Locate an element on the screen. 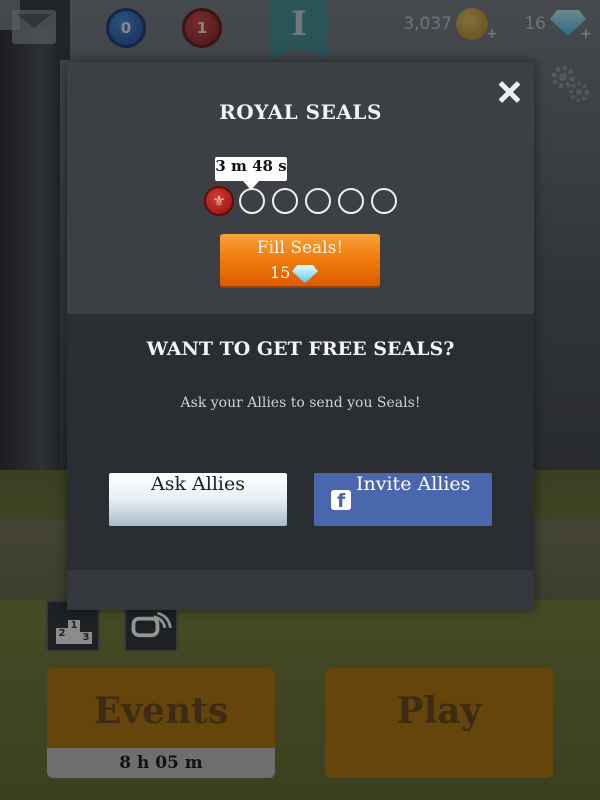 This screenshot has height=800, width=600. free-seals-heading: WANT TO GET FREE SEALS? is located at coordinates (300, 349).